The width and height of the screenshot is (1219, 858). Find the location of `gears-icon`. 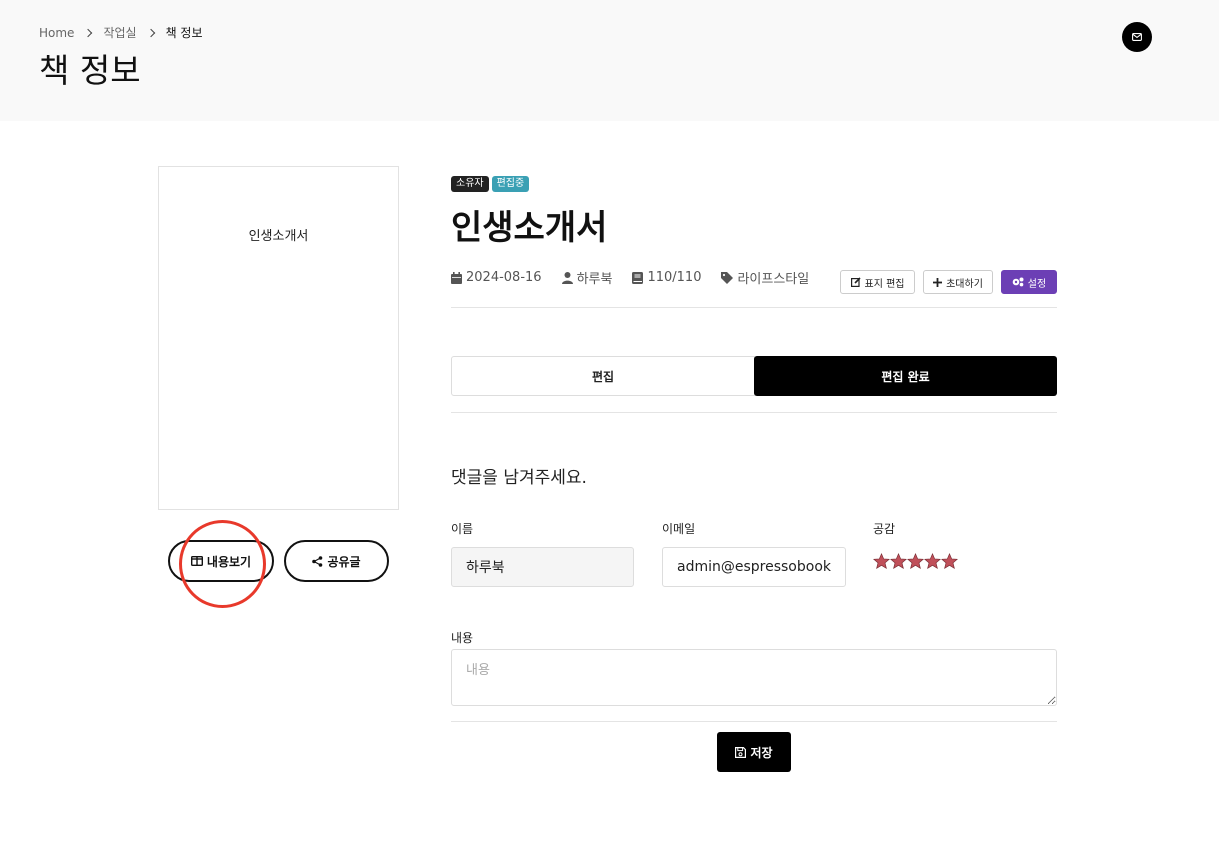

gears-icon is located at coordinates (1018, 282).